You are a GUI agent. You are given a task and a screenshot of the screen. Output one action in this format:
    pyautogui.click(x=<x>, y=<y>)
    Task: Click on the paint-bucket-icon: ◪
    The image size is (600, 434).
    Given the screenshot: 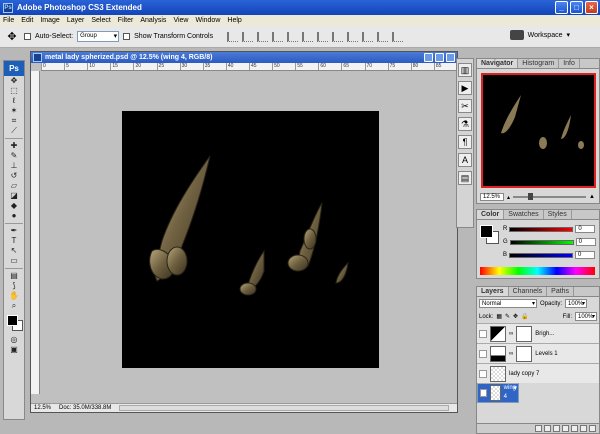 What is the action you would take?
    pyautogui.click(x=14, y=196)
    